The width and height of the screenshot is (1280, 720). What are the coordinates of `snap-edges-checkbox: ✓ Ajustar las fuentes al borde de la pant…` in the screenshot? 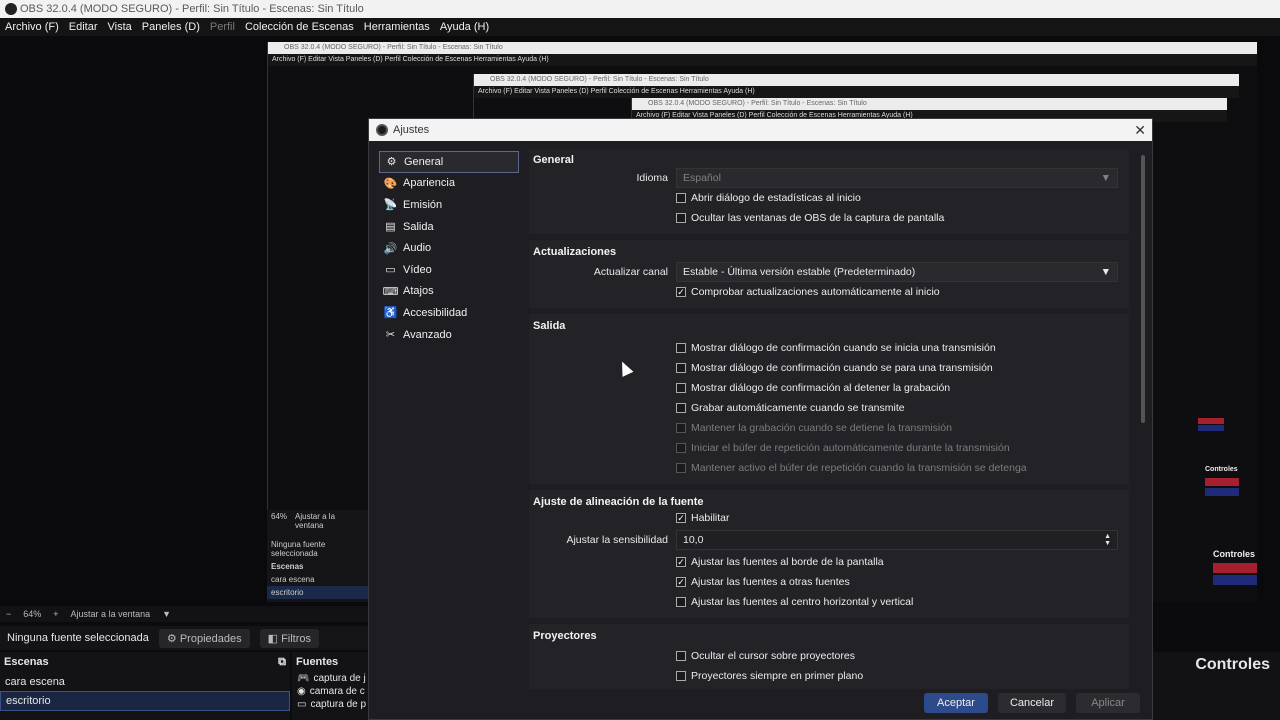 It's located at (780, 562).